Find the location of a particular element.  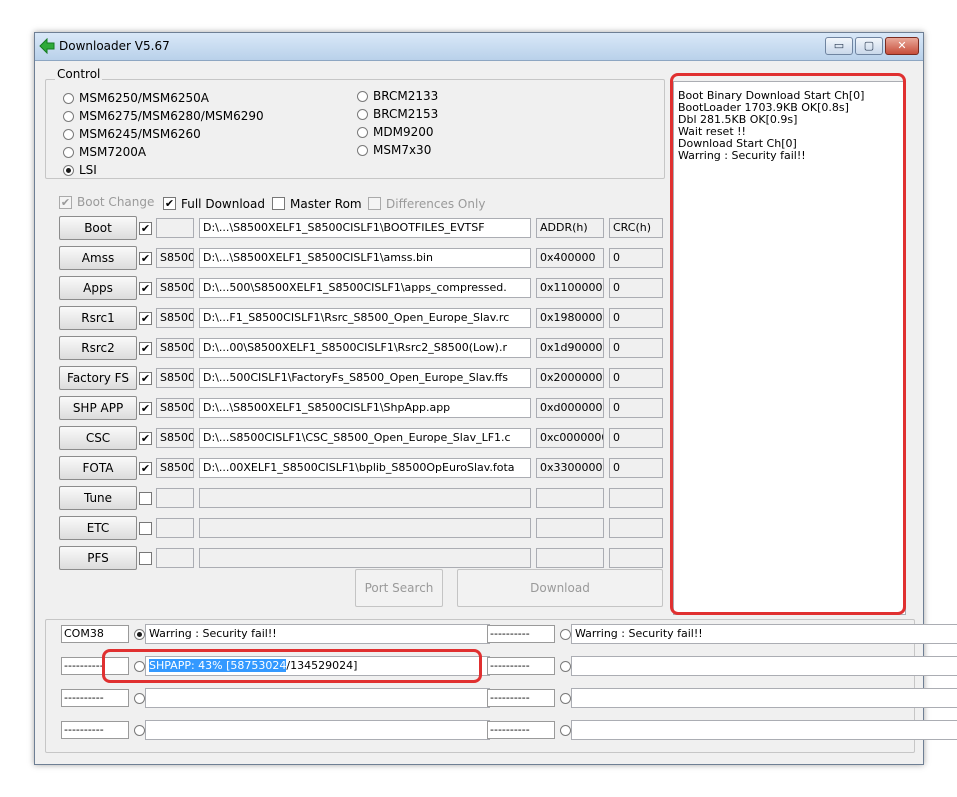

chip-label: BRCM2133 is located at coordinates (406, 96).